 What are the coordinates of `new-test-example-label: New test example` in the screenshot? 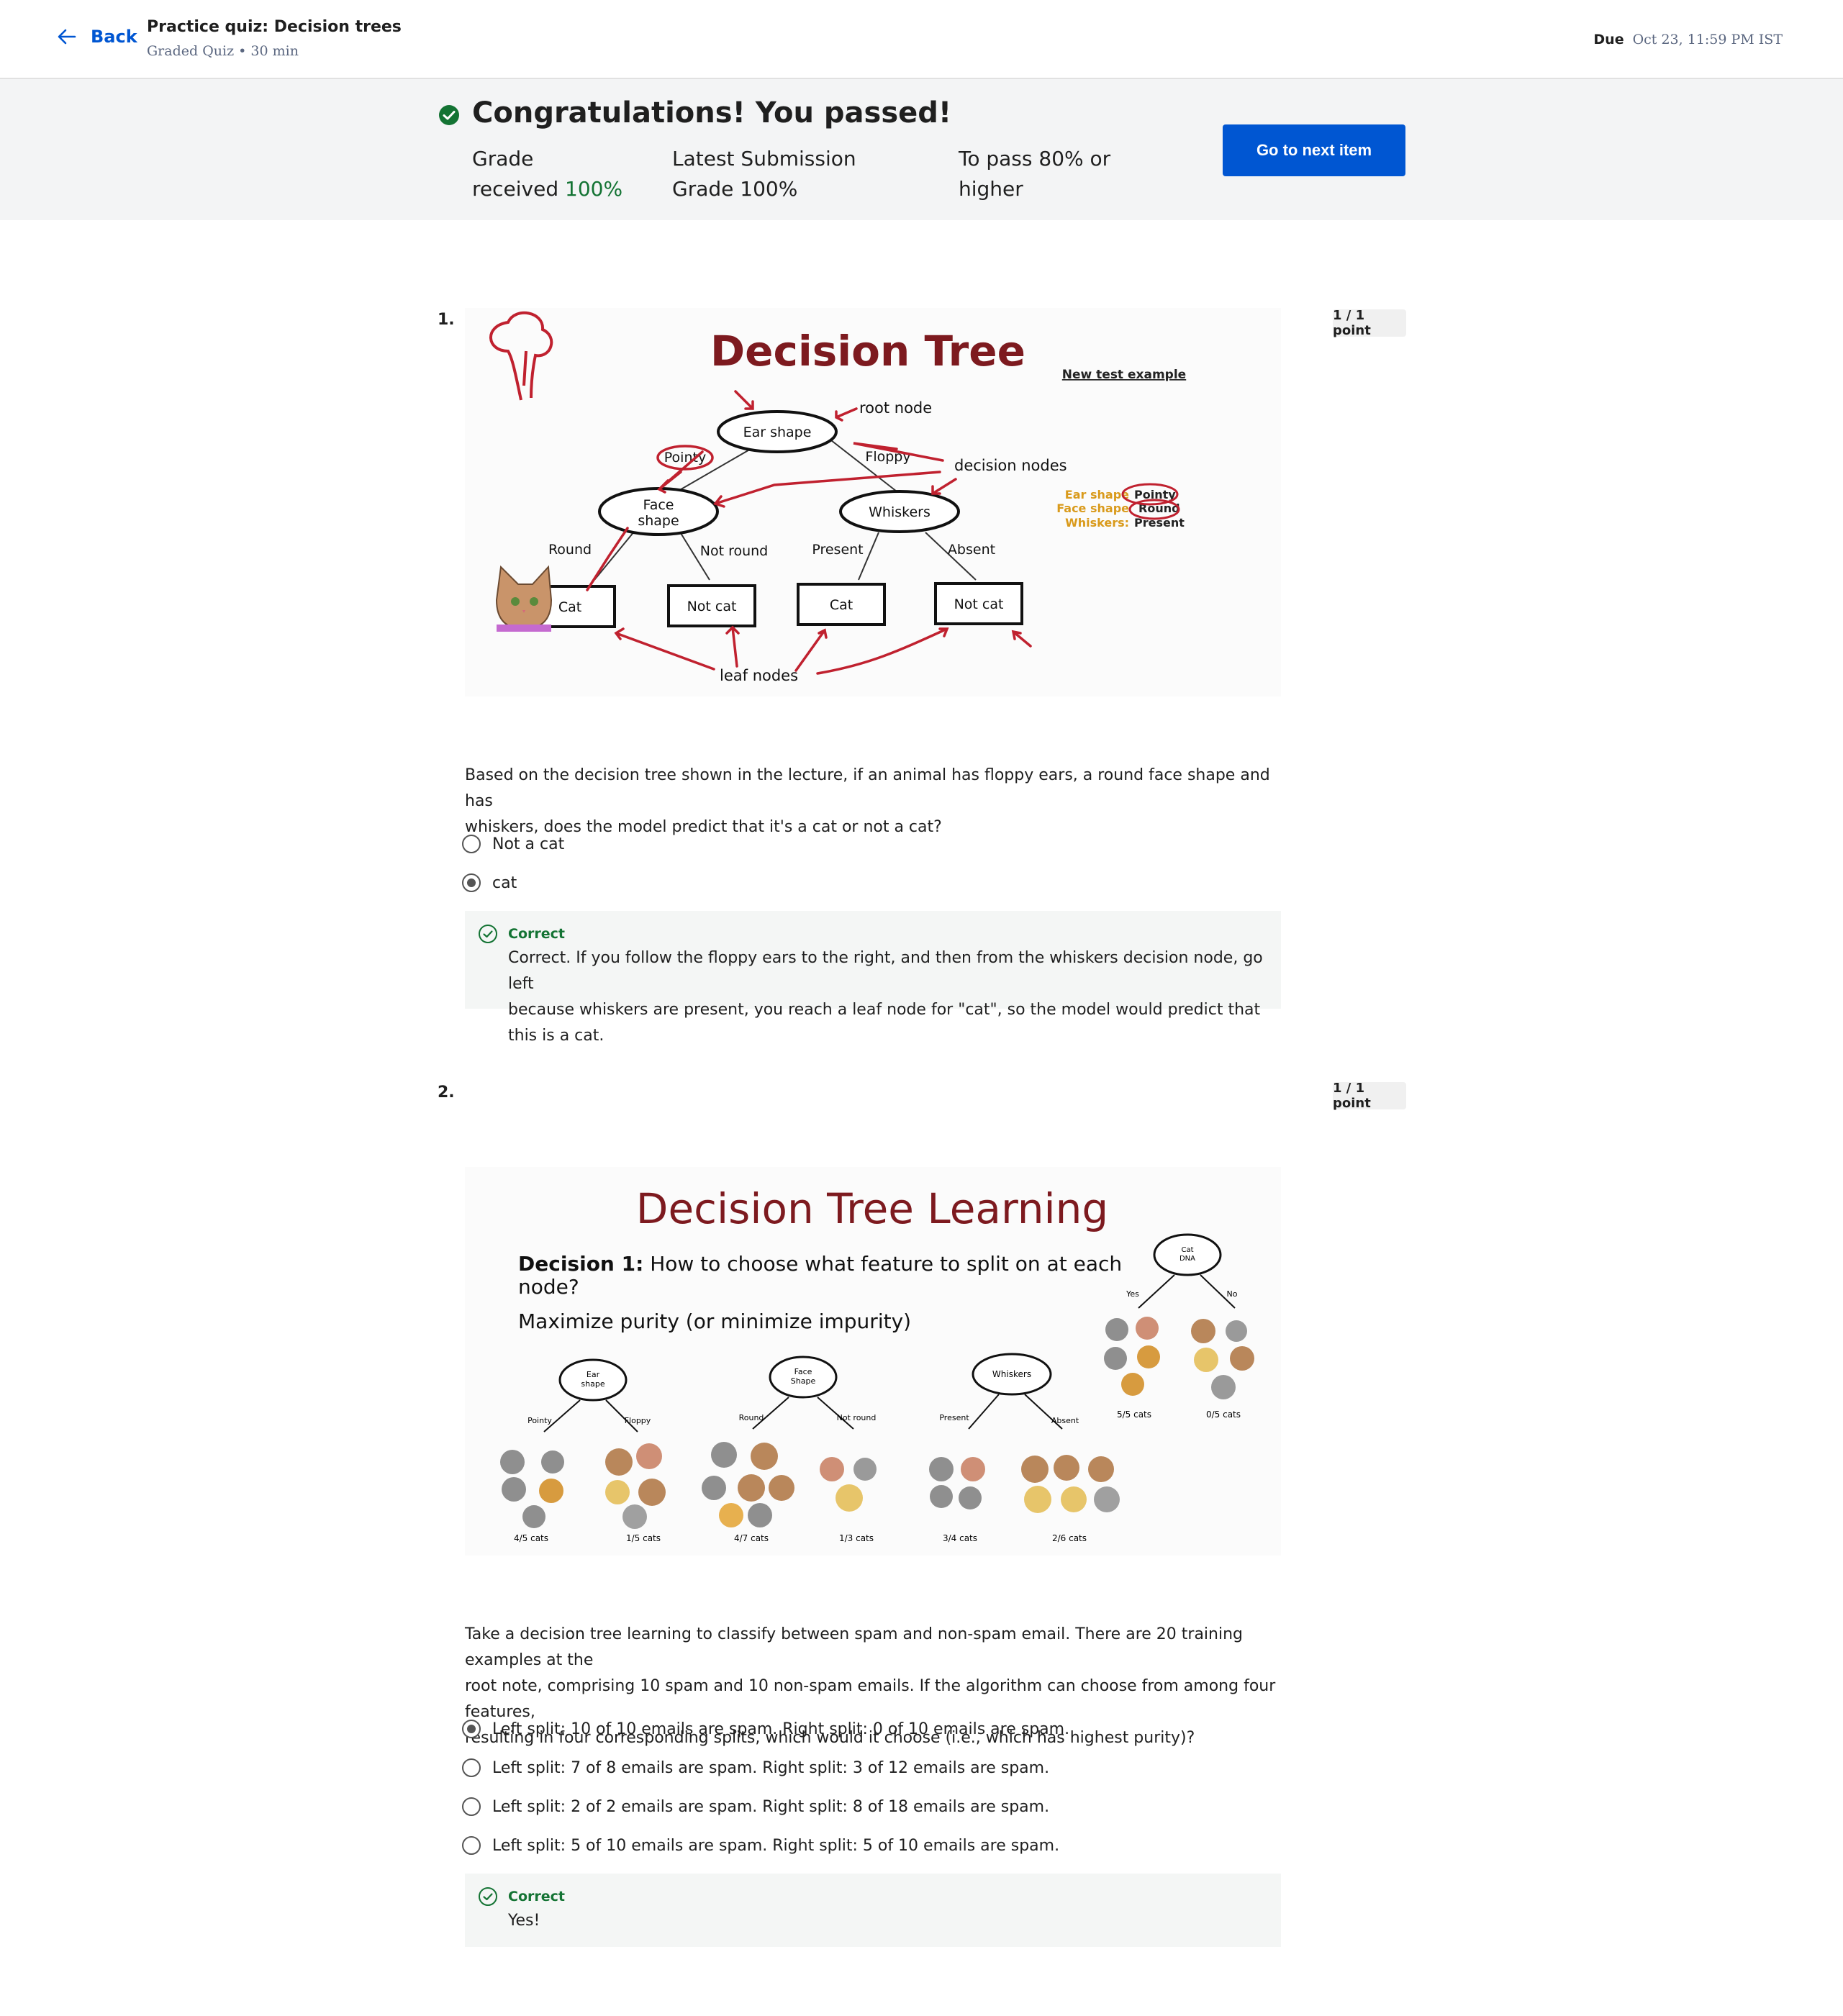 It's located at (1124, 375).